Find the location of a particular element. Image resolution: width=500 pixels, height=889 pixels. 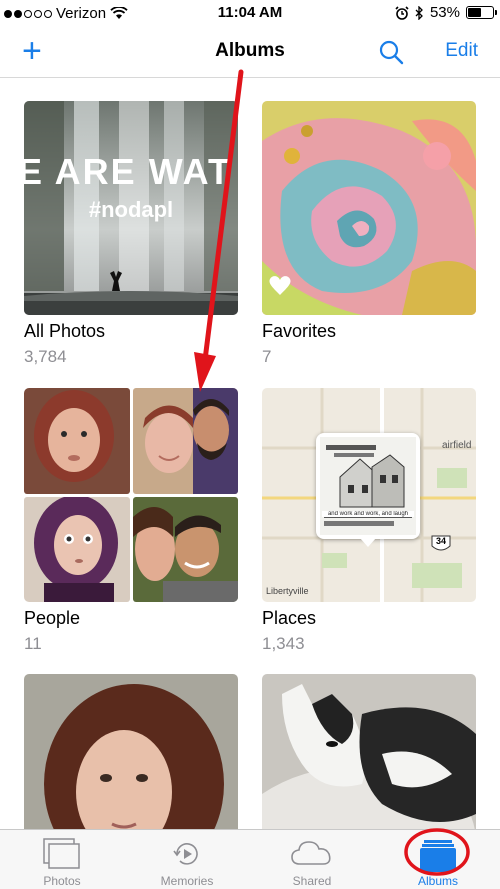

battery-percent: 53% is located at coordinates (444, 12).